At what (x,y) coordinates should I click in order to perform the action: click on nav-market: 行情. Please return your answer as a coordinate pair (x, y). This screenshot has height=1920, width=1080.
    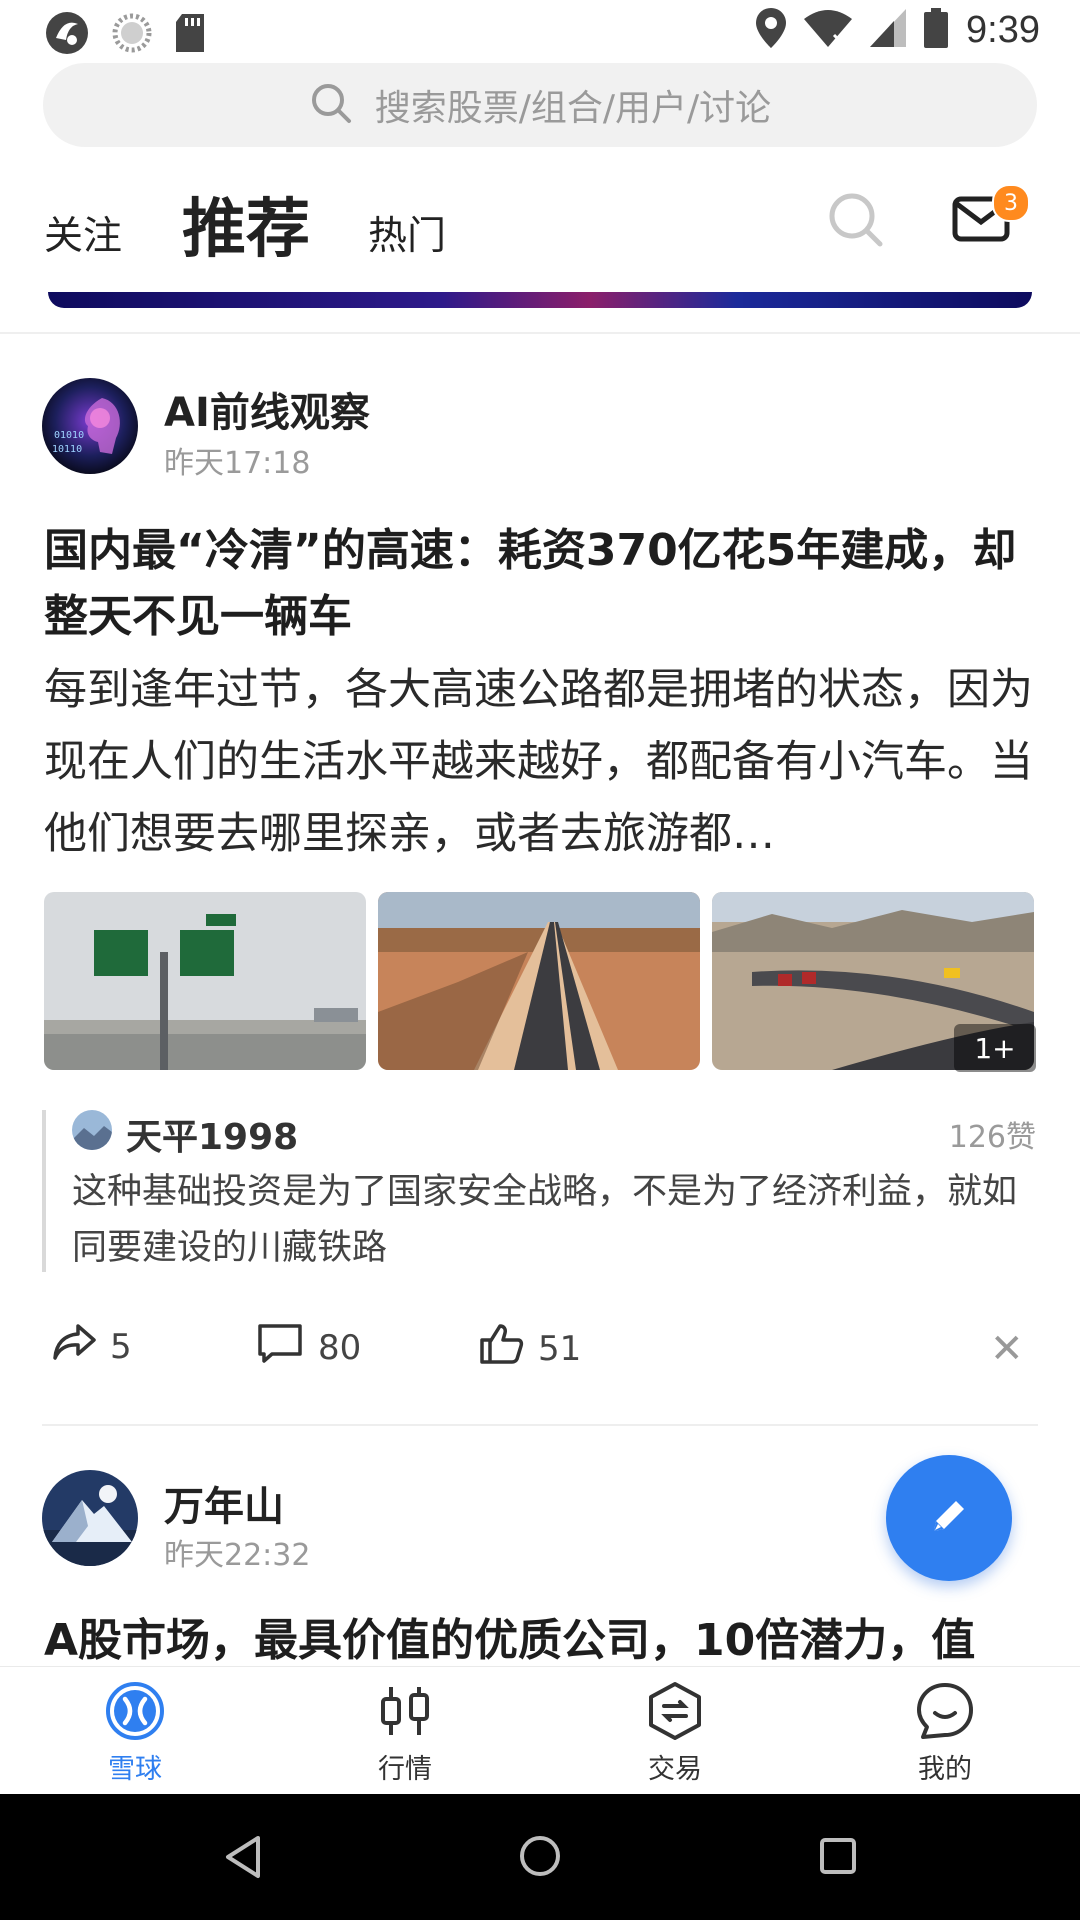
    Looking at the image, I should click on (405, 1726).